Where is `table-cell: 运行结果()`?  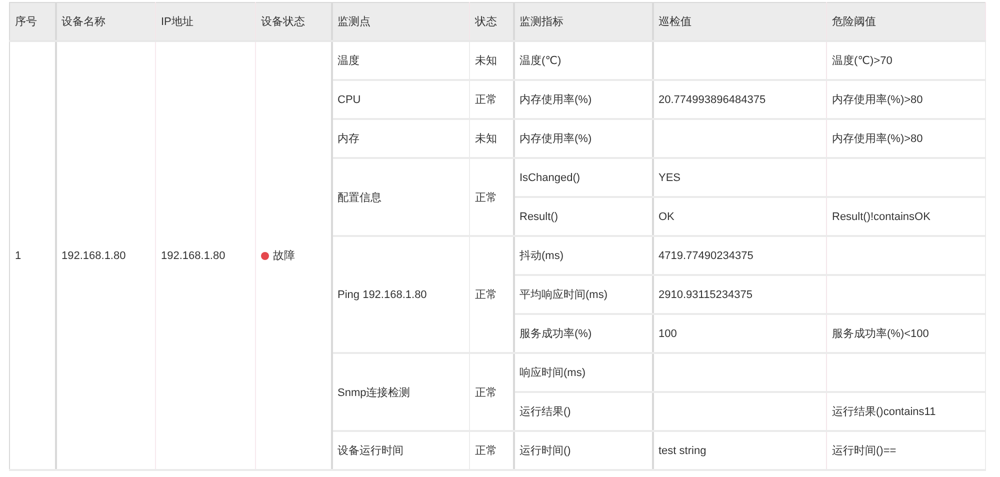
table-cell: 运行结果() is located at coordinates (583, 411).